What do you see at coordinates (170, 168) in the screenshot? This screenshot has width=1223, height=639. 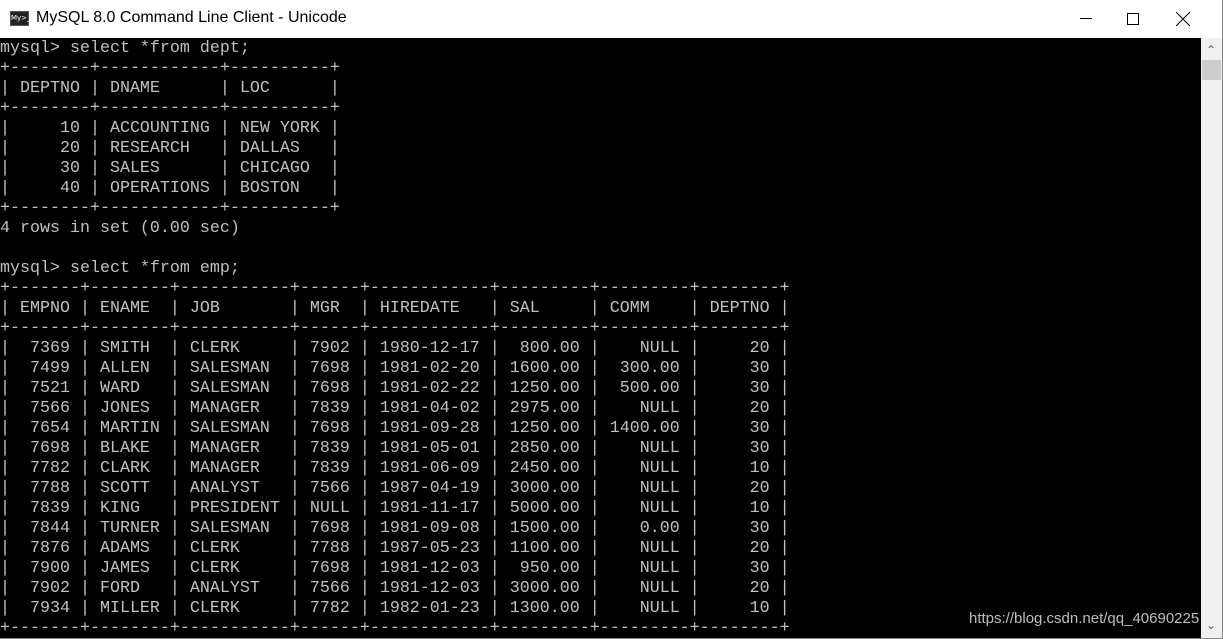 I see `table-row: | 30 | SALES | CHICAGO |` at bounding box center [170, 168].